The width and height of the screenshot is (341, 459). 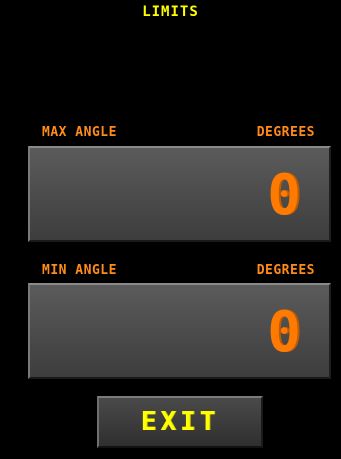 What do you see at coordinates (284, 332) in the screenshot?
I see `min-angle-value: 0` at bounding box center [284, 332].